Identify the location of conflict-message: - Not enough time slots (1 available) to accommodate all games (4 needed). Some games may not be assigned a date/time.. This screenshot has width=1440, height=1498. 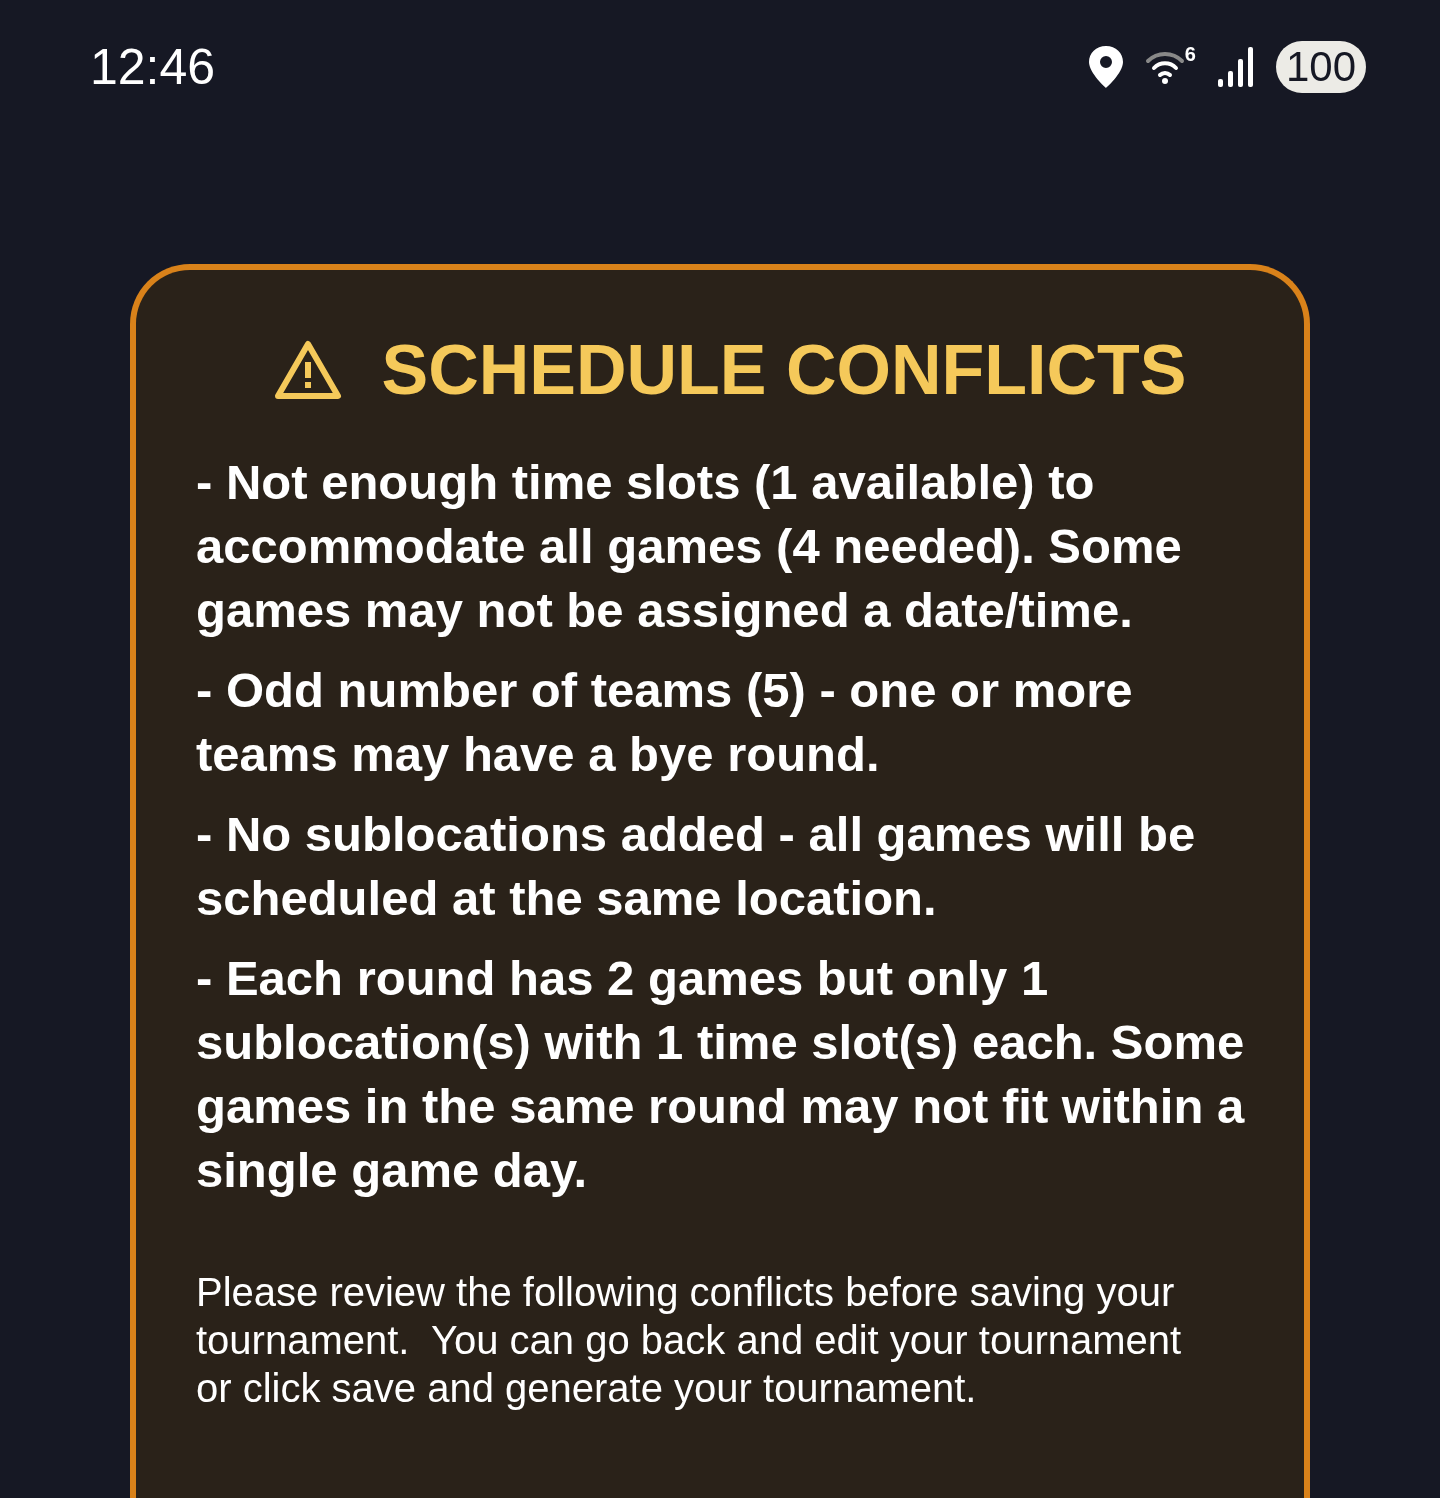
(689, 546).